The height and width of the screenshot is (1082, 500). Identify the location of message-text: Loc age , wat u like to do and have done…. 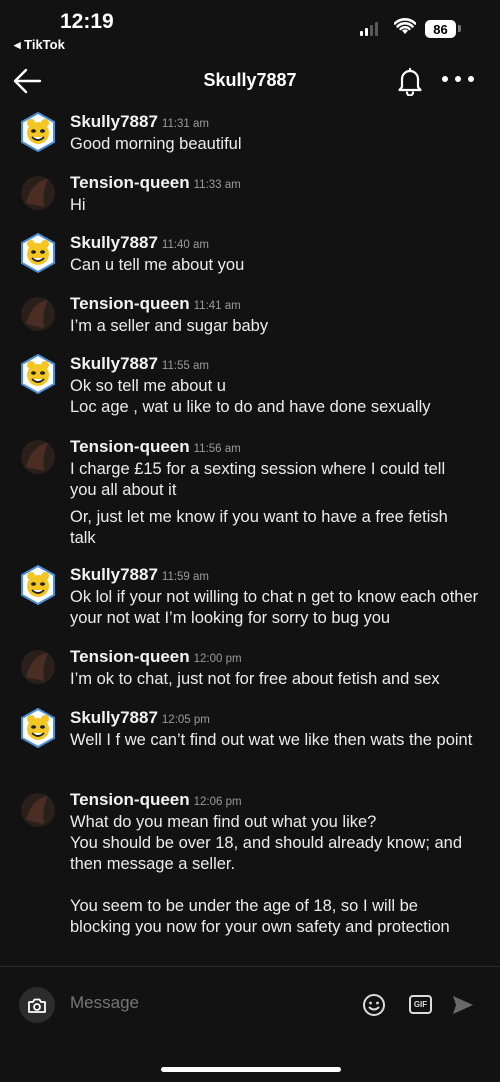
(250, 407).